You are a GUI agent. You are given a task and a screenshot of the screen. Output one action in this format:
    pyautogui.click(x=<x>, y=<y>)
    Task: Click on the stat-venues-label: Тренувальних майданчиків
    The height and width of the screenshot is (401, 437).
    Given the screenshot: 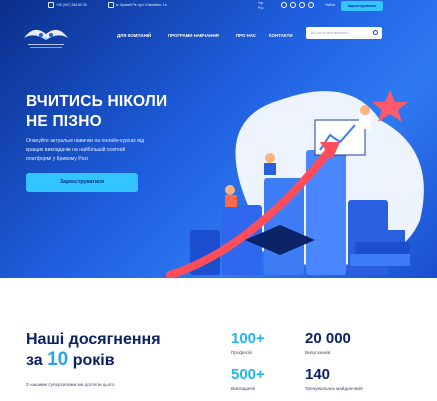 What is the action you would take?
    pyautogui.click(x=334, y=388)
    